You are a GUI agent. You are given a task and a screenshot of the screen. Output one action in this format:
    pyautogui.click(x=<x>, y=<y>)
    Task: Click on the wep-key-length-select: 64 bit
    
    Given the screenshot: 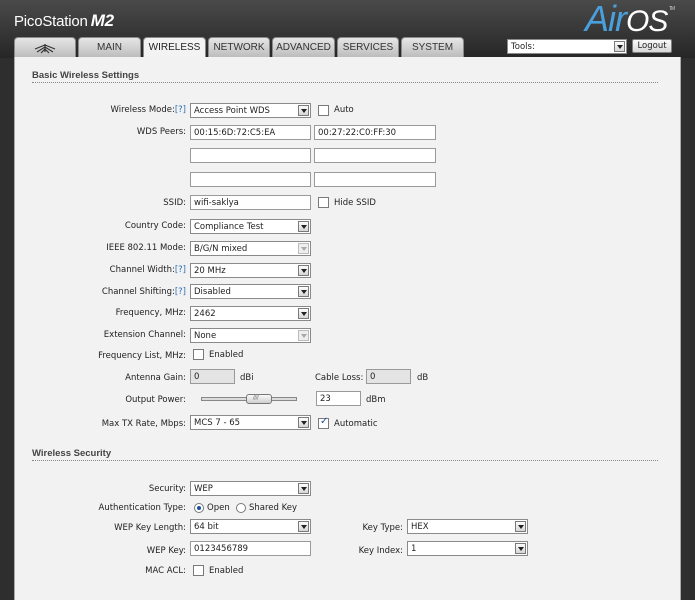 What is the action you would take?
    pyautogui.click(x=250, y=526)
    